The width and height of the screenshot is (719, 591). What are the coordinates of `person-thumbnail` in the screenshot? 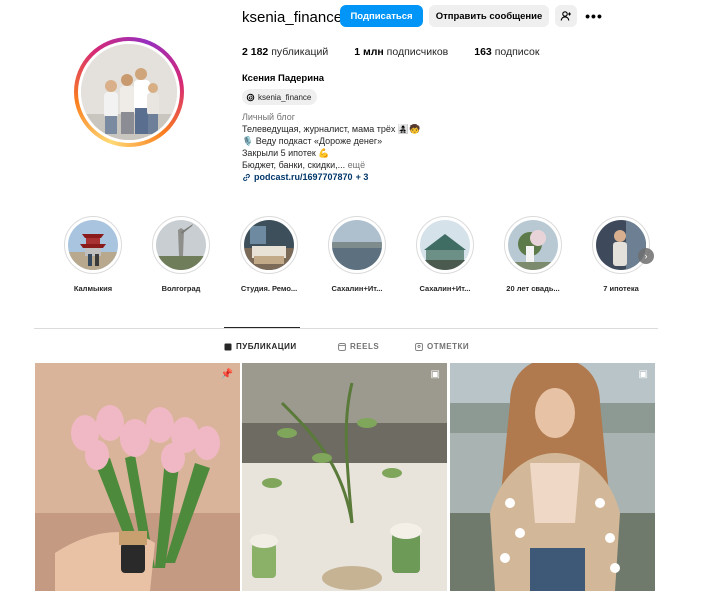 It's located at (621, 245).